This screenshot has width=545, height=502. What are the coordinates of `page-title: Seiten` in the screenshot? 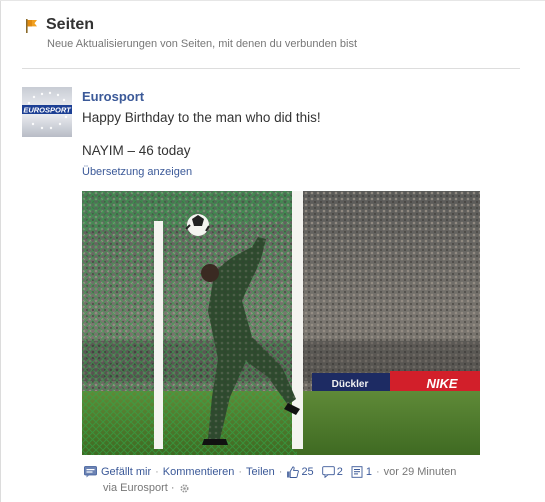 It's located at (70, 24).